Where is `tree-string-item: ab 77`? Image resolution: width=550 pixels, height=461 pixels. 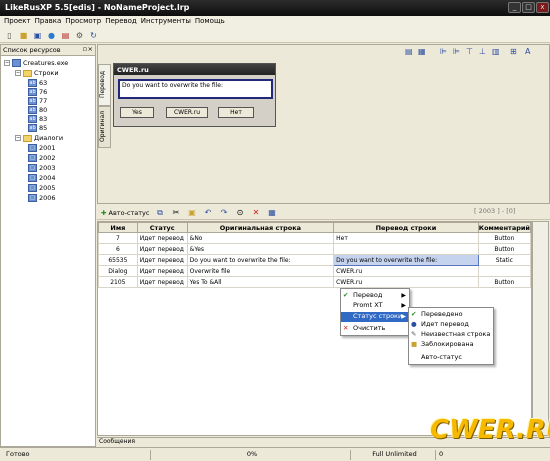
tree-string-item: ab 77 is located at coordinates (37, 101).